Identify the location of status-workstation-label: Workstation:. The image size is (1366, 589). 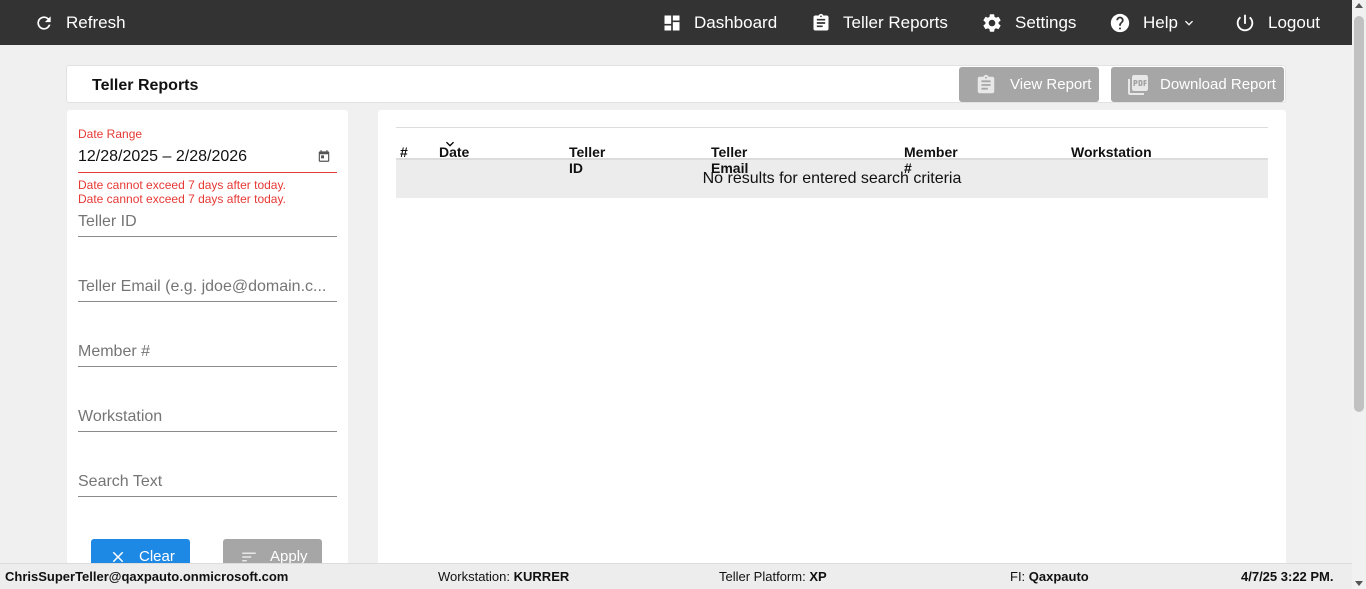
(474, 576).